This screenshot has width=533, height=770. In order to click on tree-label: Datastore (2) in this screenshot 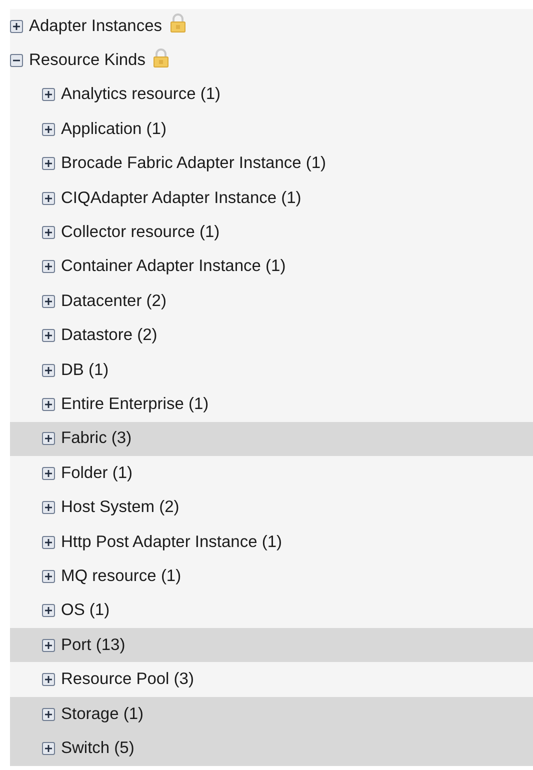, I will do `click(109, 336)`.